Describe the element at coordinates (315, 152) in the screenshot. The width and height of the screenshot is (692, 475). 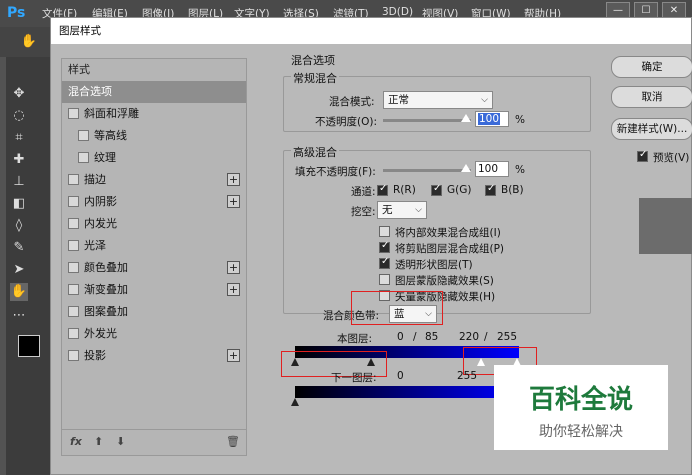
I see `advanced-blending-title: 高级混合` at that location.